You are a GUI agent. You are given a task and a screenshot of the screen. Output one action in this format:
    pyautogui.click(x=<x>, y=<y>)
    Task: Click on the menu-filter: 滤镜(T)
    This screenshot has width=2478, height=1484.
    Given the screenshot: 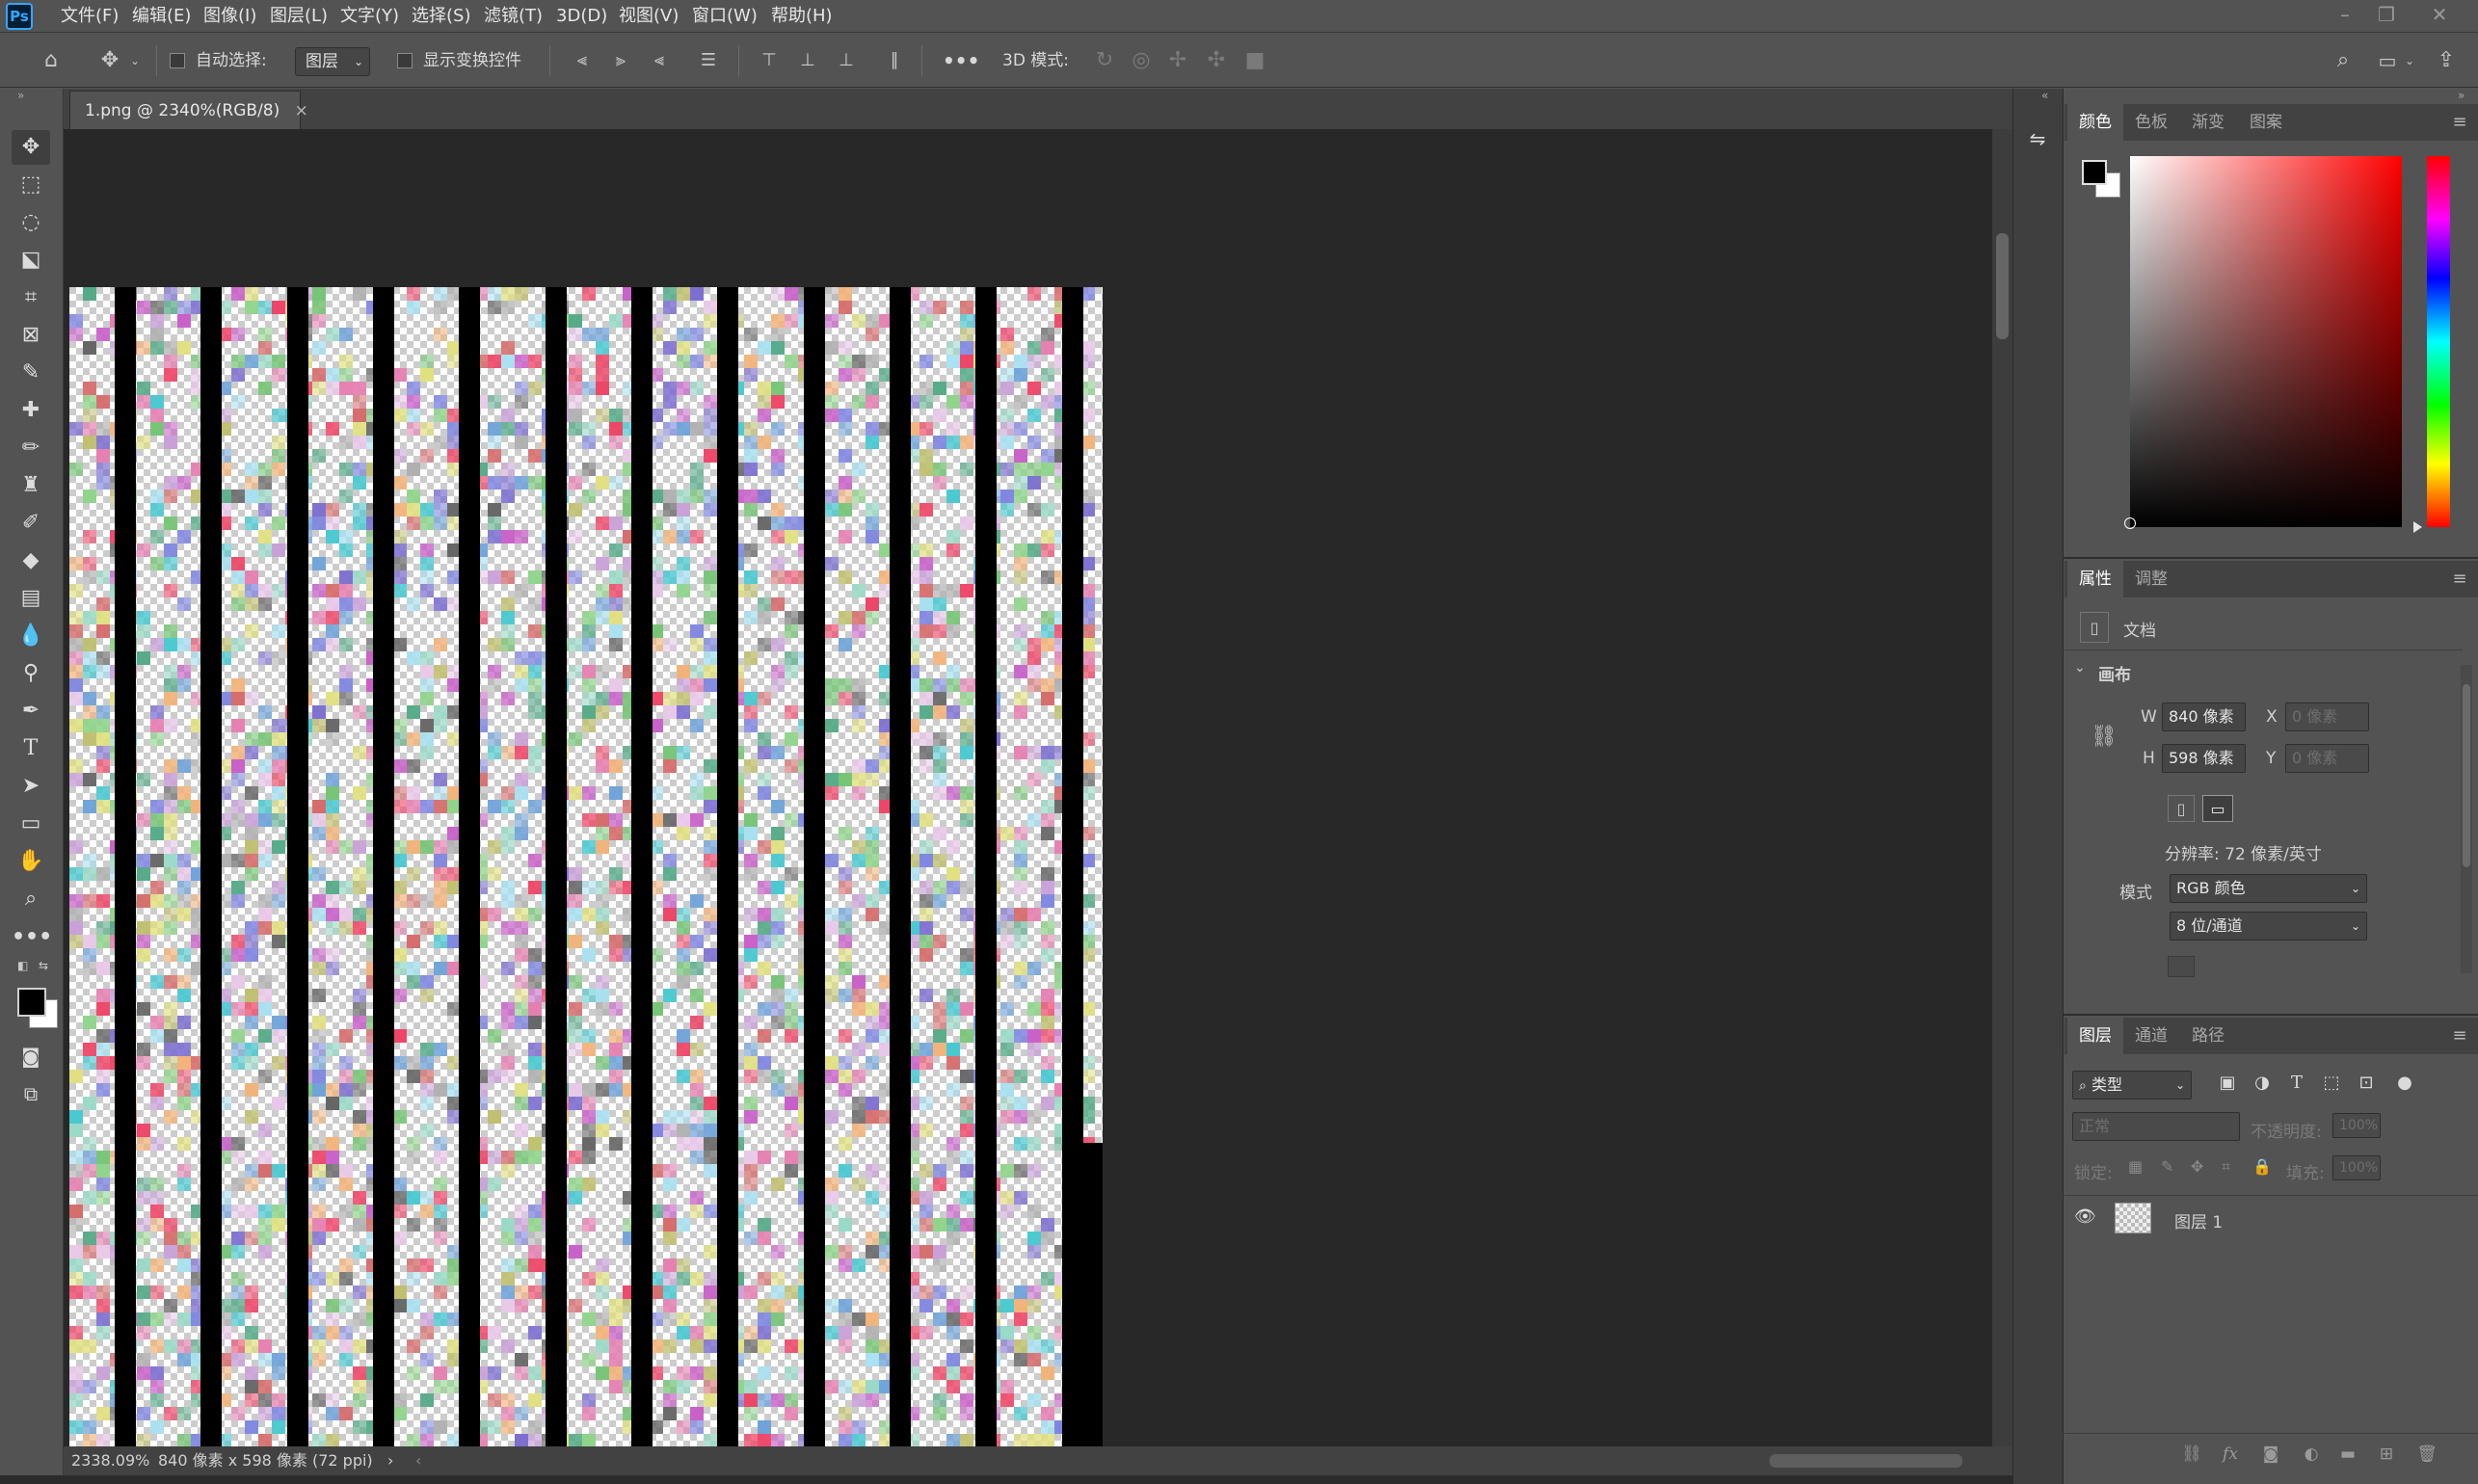 What is the action you would take?
    pyautogui.click(x=514, y=16)
    